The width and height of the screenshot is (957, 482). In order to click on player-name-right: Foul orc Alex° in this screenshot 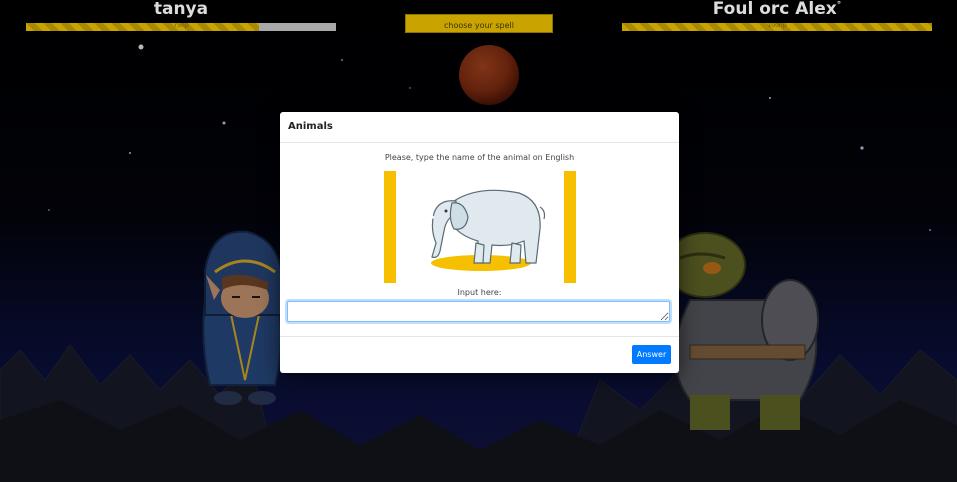, I will do `click(777, 9)`.